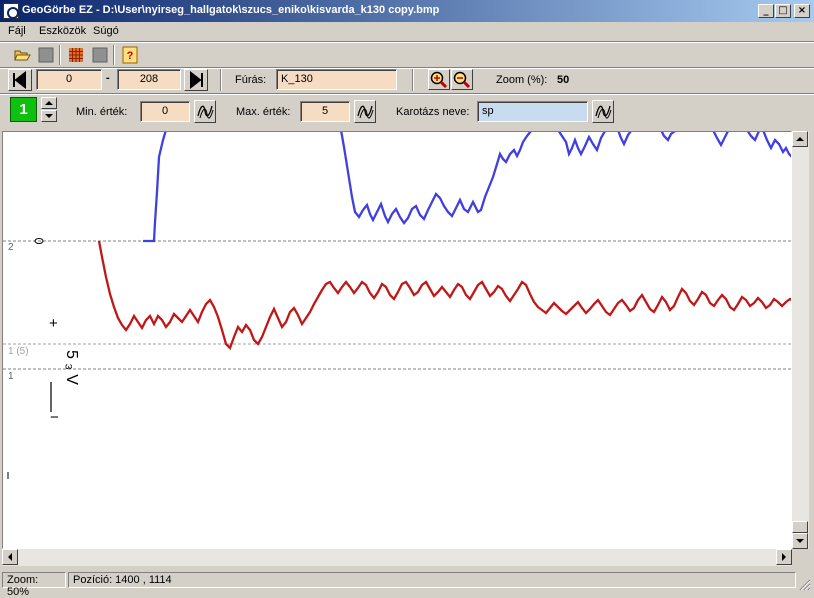  What do you see at coordinates (325, 111) in the screenshot?
I see `max-value-input: 5` at bounding box center [325, 111].